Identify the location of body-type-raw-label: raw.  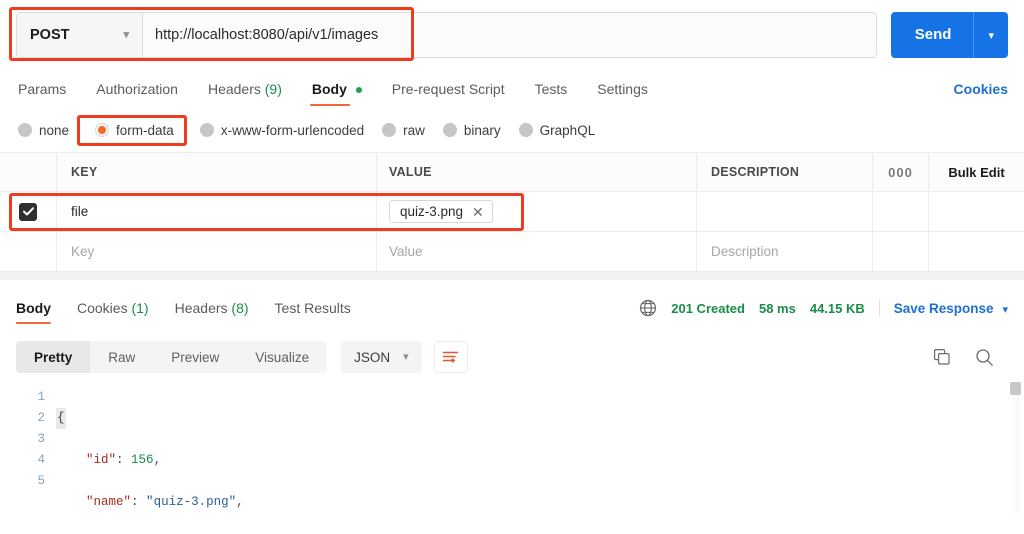
(414, 130).